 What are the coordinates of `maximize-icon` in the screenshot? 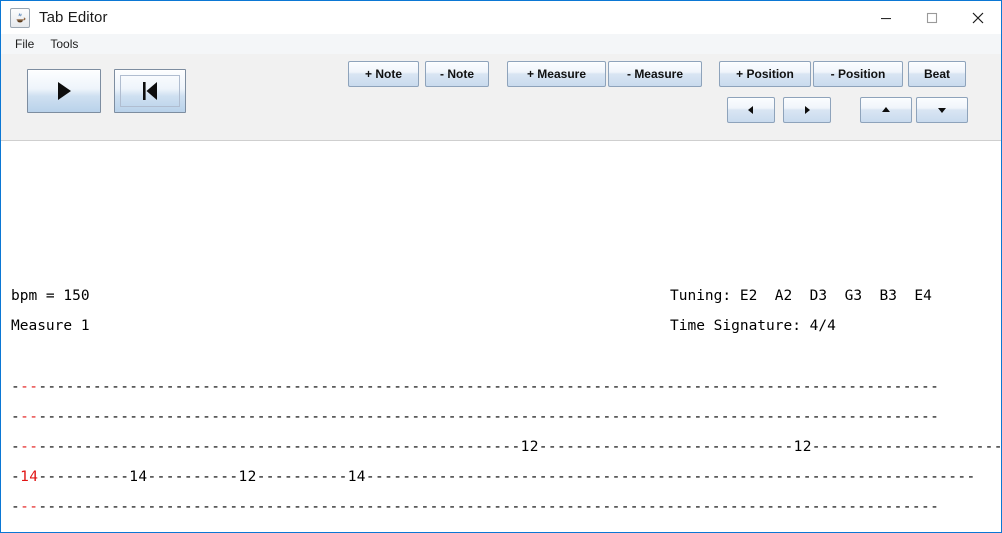 It's located at (932, 17).